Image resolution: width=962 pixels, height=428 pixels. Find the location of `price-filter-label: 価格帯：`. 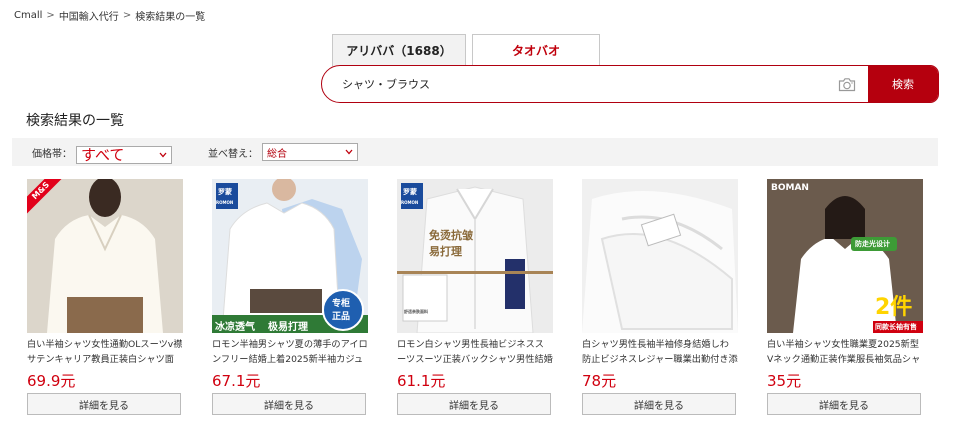

price-filter-label: 価格帯： is located at coordinates (52, 154).